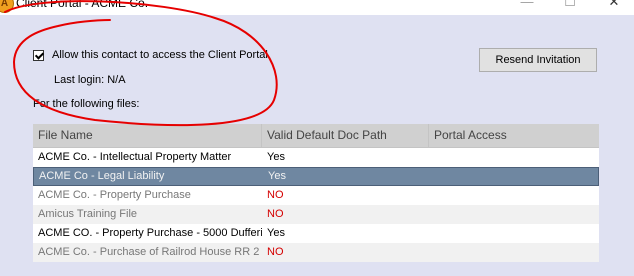 The image size is (634, 276). I want to click on files-label: For the following files:, so click(86, 104).